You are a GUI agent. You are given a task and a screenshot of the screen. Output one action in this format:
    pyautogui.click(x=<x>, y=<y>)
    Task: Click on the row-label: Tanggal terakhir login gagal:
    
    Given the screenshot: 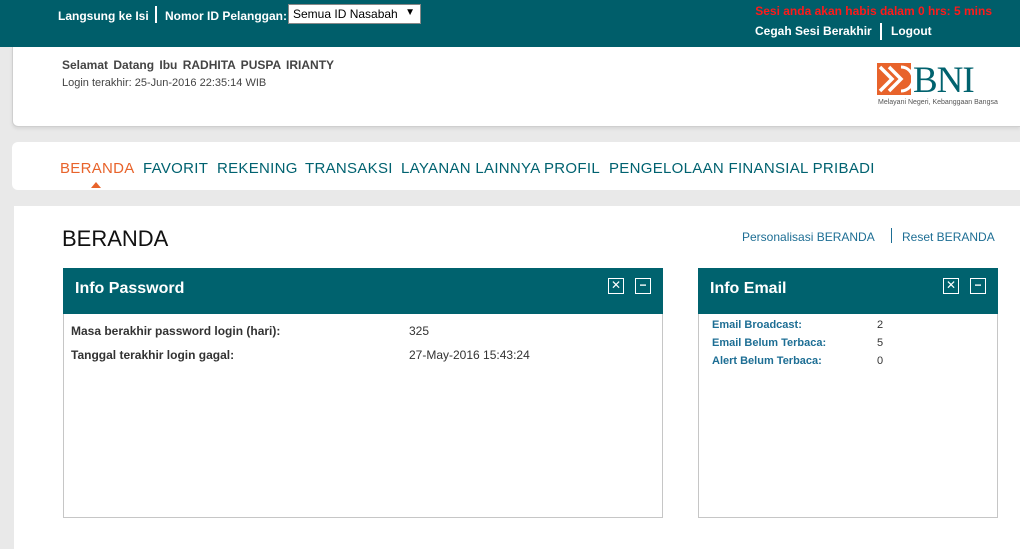 What is the action you would take?
    pyautogui.click(x=153, y=355)
    